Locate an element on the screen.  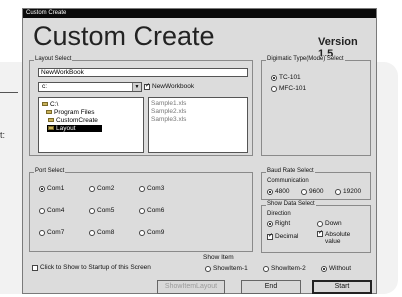
file-item: Sample1.xls is located at coordinates (168, 103).